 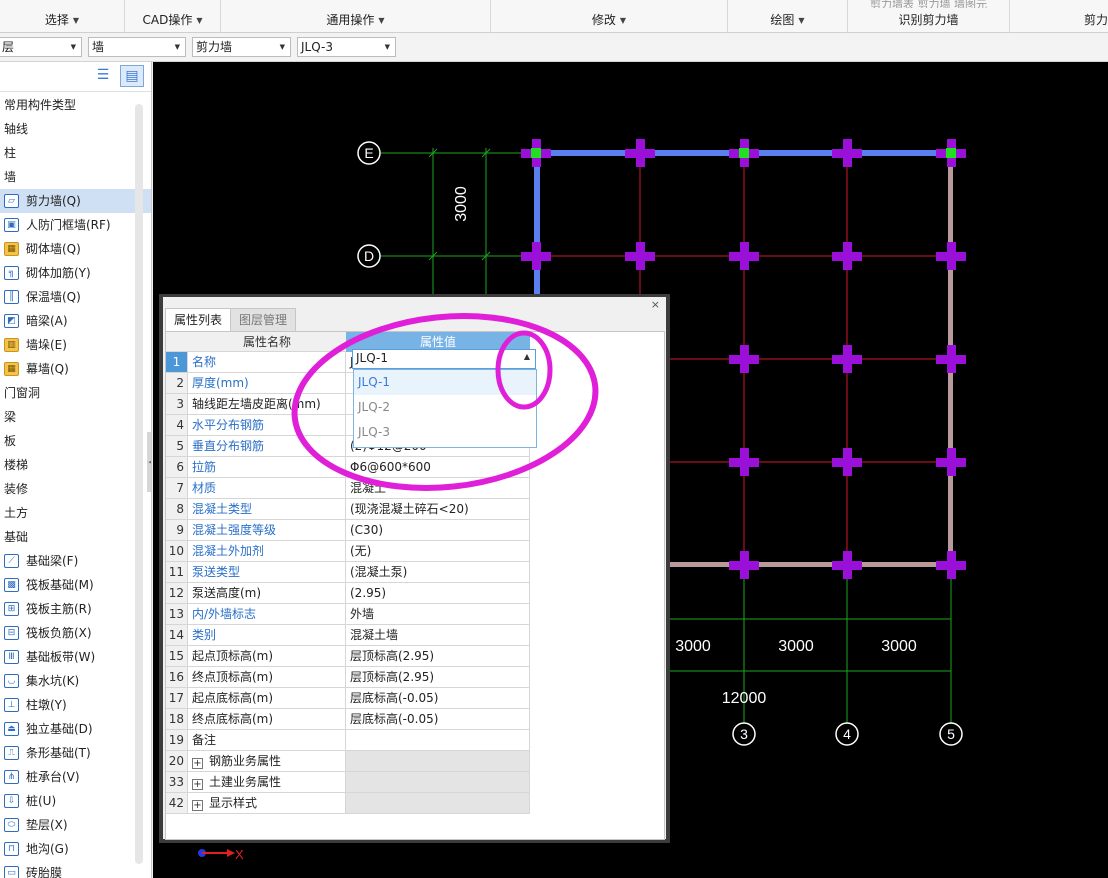 I want to click on table-row: 12 泵送高度(m) (2.95), so click(x=348, y=593).